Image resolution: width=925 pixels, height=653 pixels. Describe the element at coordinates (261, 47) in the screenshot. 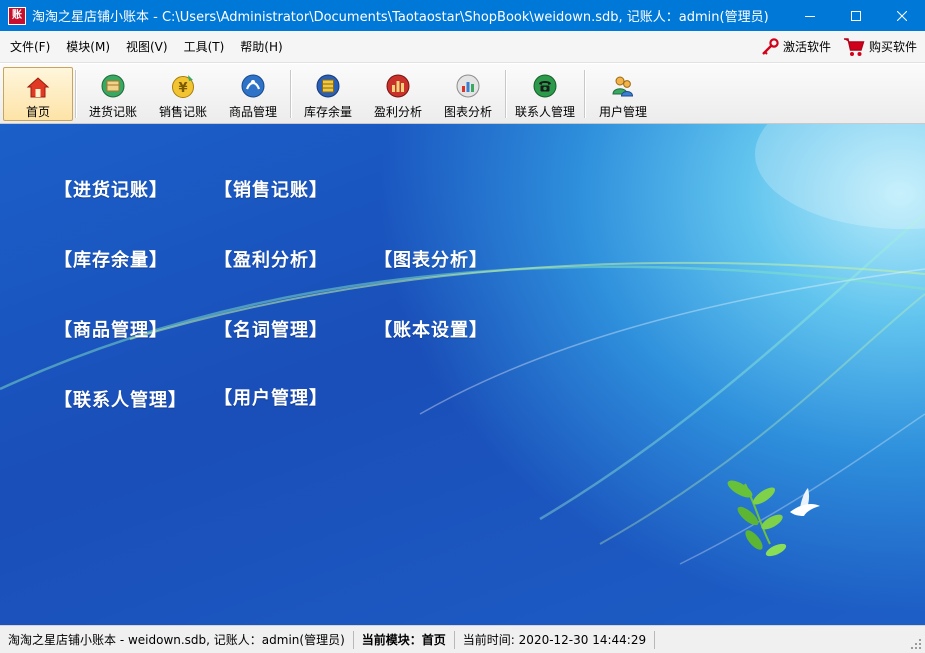

I see `menu-help: 帮助(H)` at that location.